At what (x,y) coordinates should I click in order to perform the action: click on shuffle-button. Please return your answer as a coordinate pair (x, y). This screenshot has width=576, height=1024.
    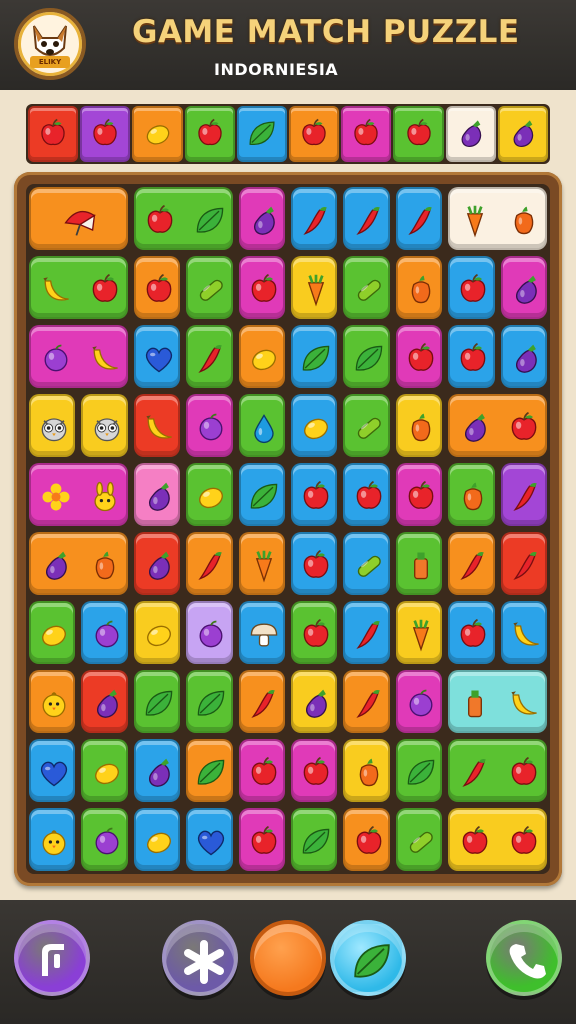
    Looking at the image, I should click on (200, 958).